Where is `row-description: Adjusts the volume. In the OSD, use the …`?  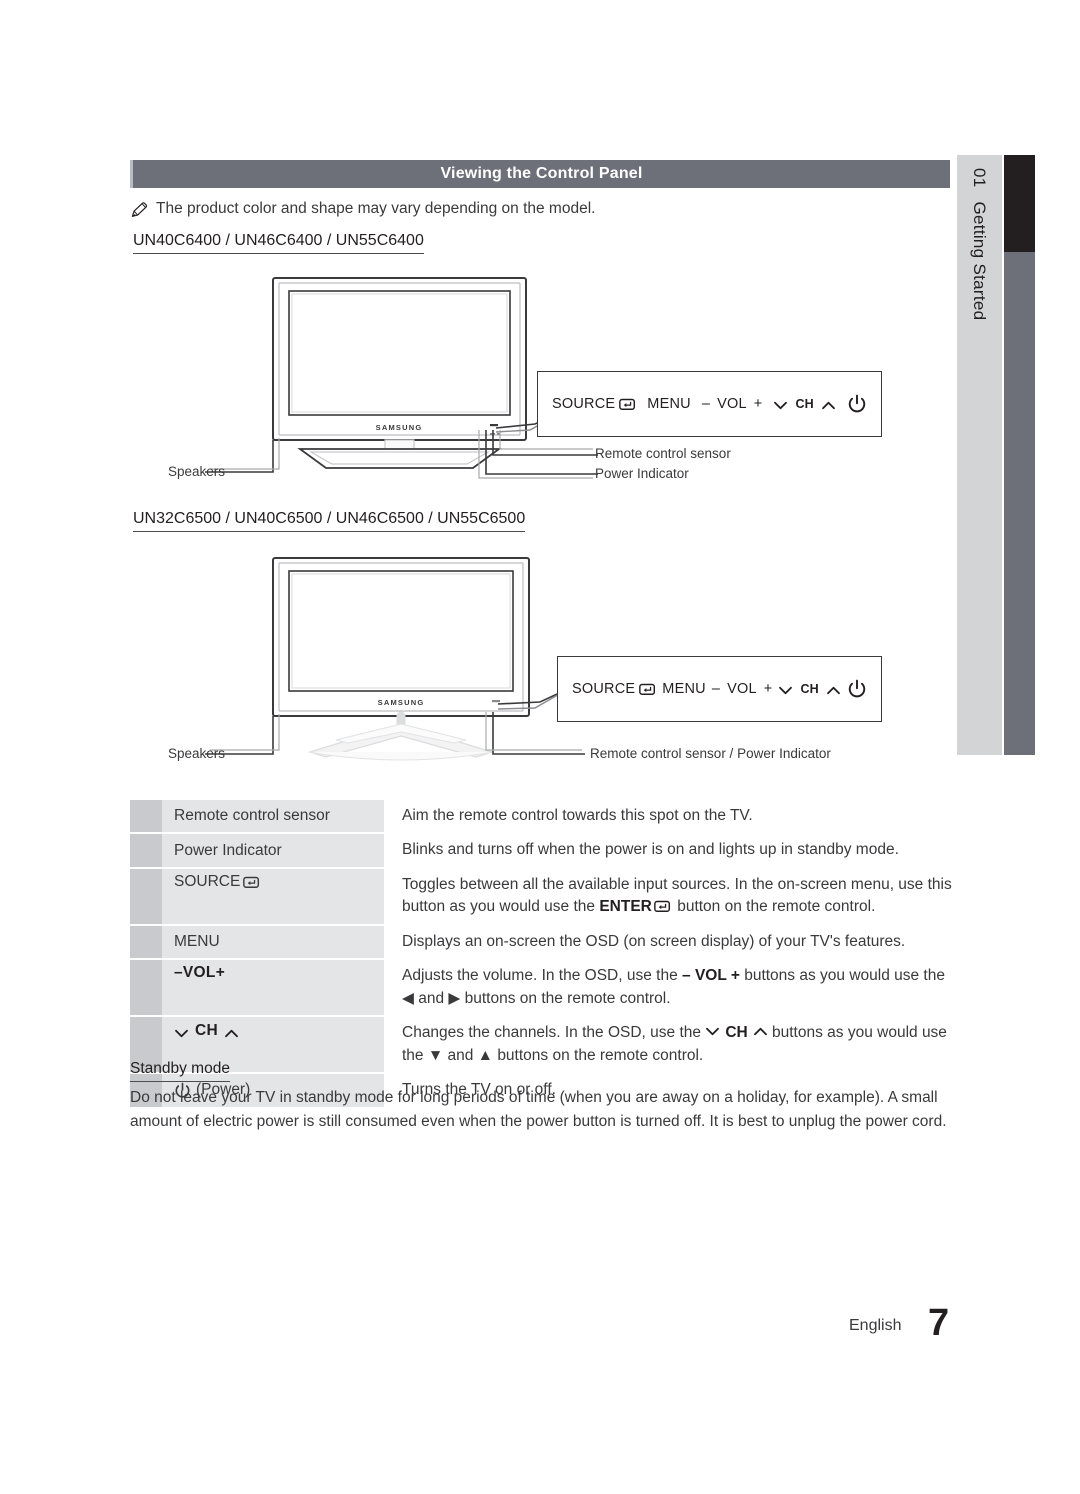
row-description: Adjusts the volume. In the OSD, use the … is located at coordinates (671, 987).